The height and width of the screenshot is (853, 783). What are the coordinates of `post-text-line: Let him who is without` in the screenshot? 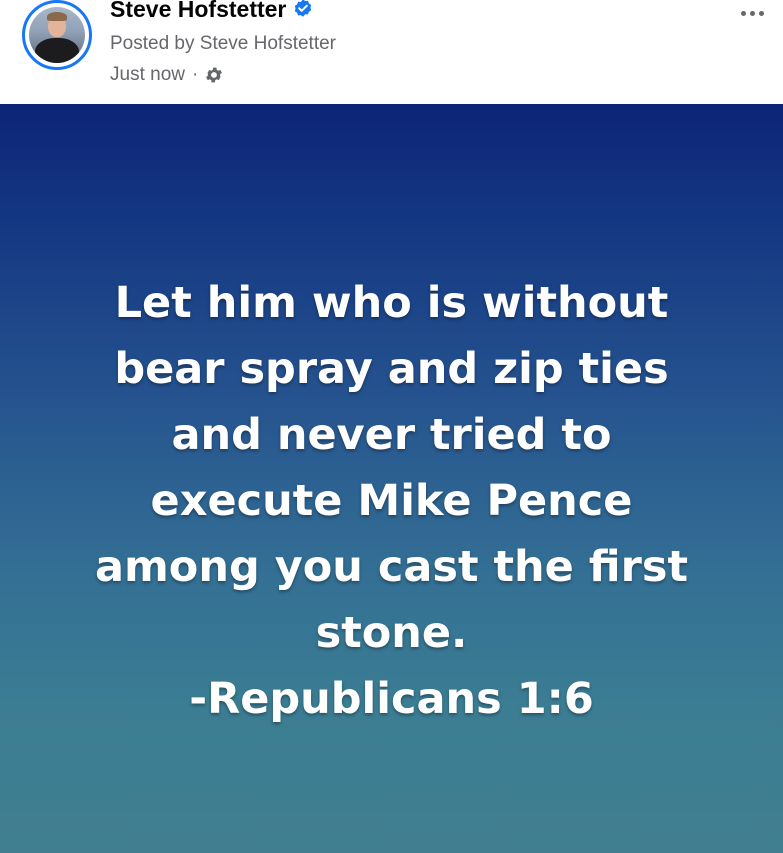 It's located at (391, 303).